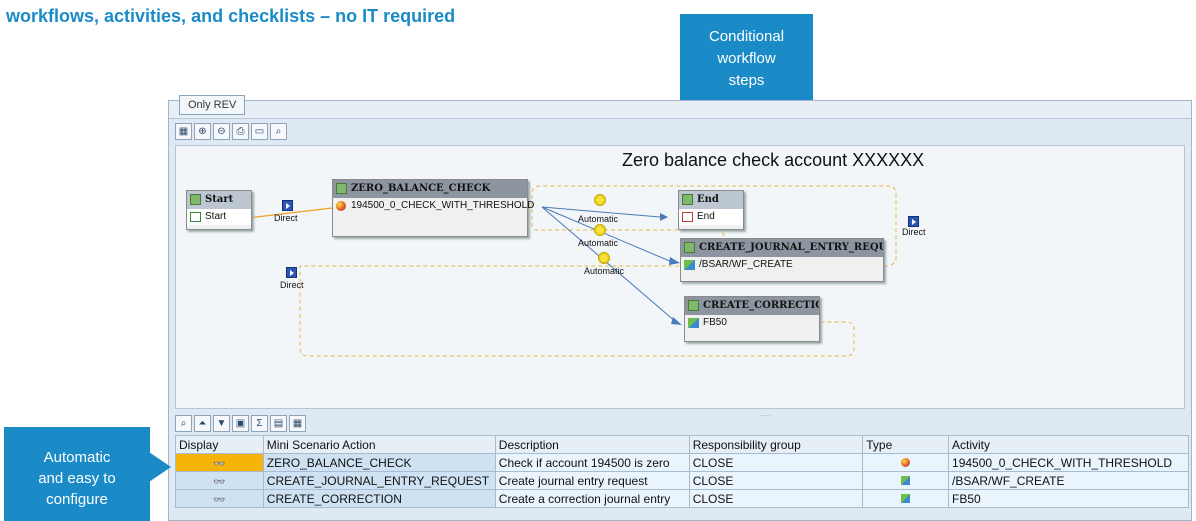 The width and height of the screenshot is (1196, 521). I want to click on callout-pointer, so click(160, 467).